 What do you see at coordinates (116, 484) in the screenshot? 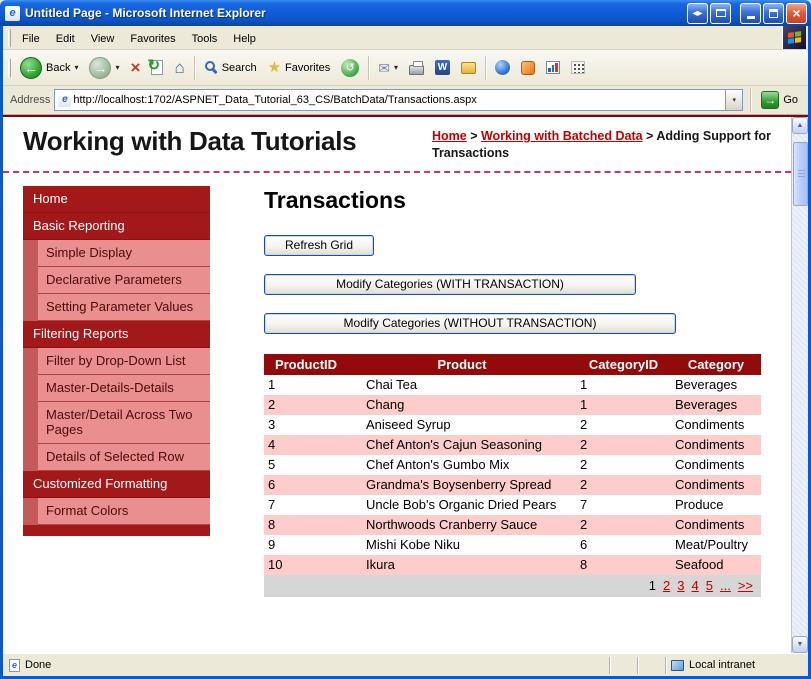
I see `sidebar-item-customized-formatting: Customized Formatting` at bounding box center [116, 484].